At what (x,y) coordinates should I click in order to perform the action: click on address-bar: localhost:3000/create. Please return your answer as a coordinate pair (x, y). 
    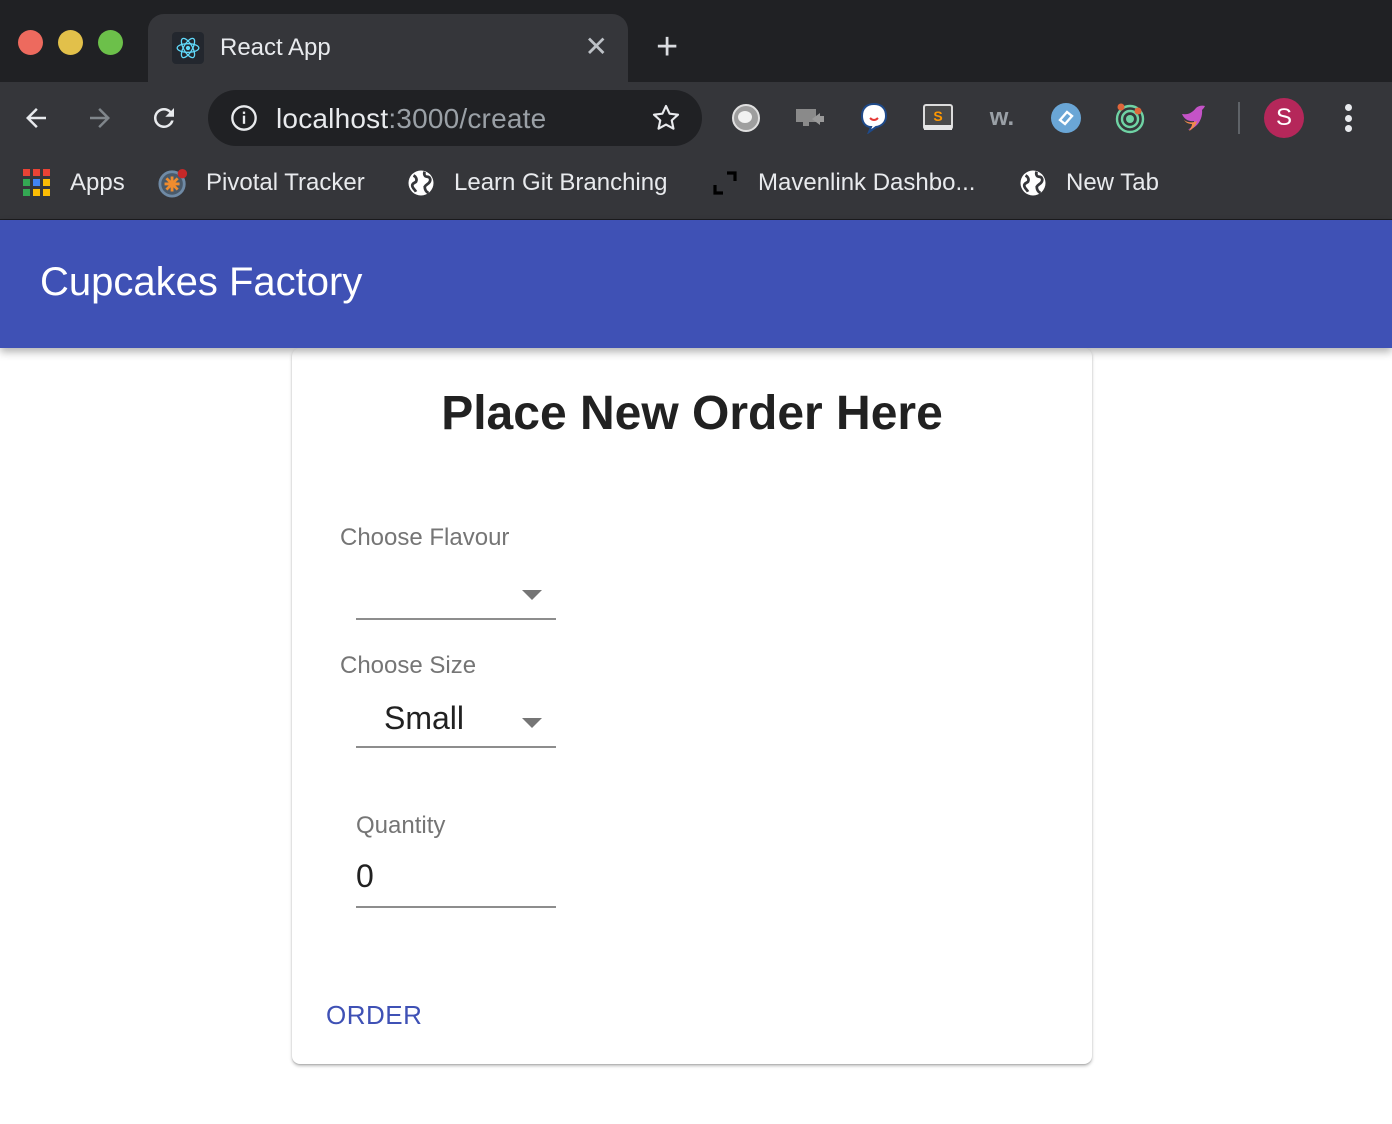
    Looking at the image, I should click on (455, 118).